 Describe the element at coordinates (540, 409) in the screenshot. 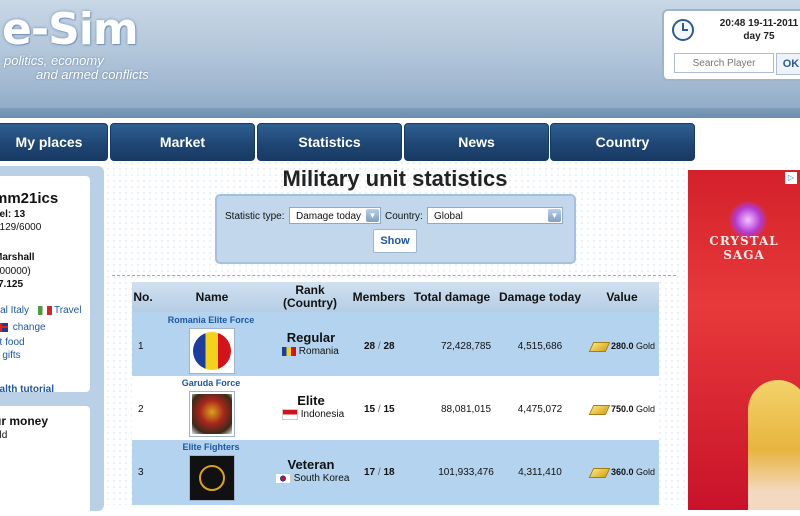

I see `unit-damage-today: 4,475,072` at that location.